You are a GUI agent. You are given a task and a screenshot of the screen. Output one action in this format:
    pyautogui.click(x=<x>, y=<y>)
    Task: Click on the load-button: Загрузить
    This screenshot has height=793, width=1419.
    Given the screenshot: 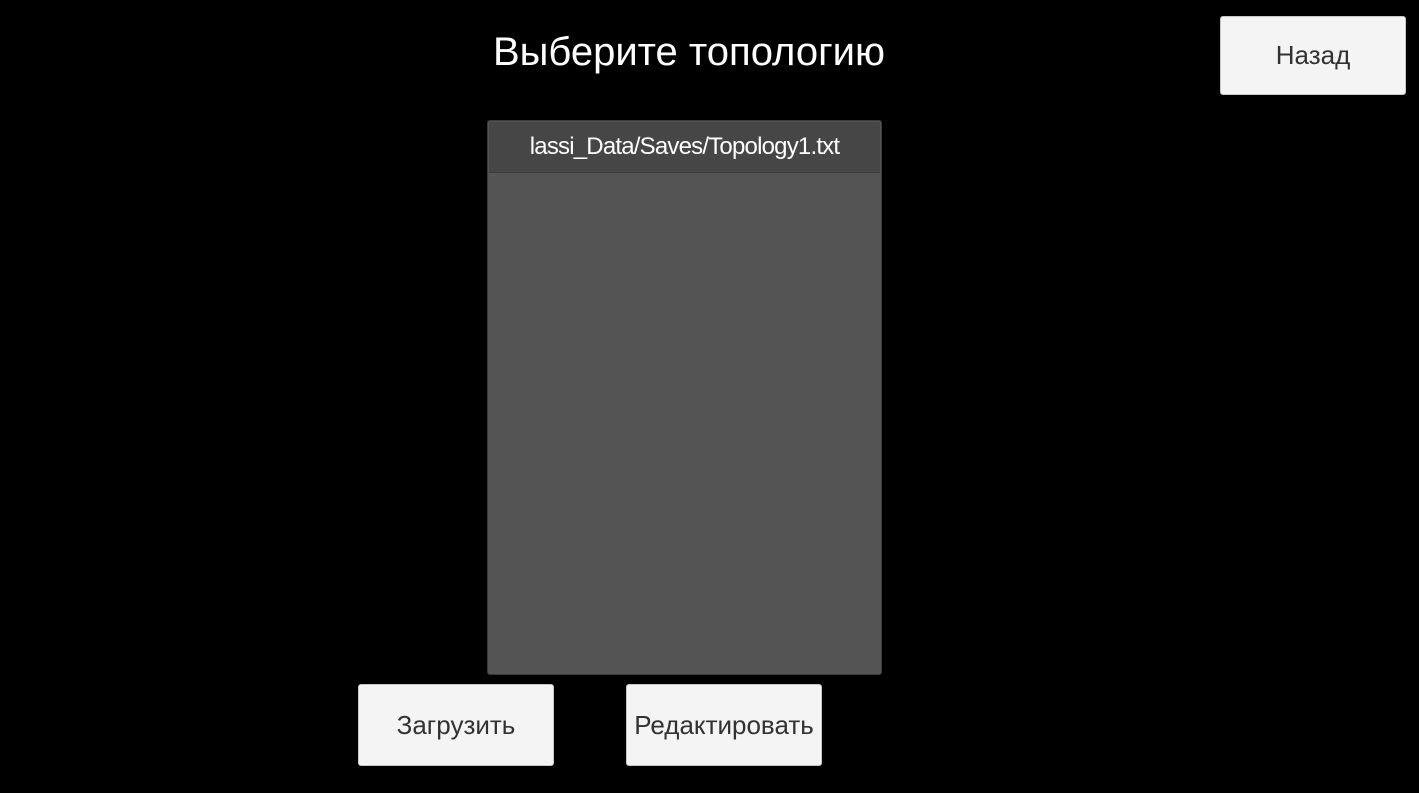 What is the action you would take?
    pyautogui.click(x=456, y=725)
    